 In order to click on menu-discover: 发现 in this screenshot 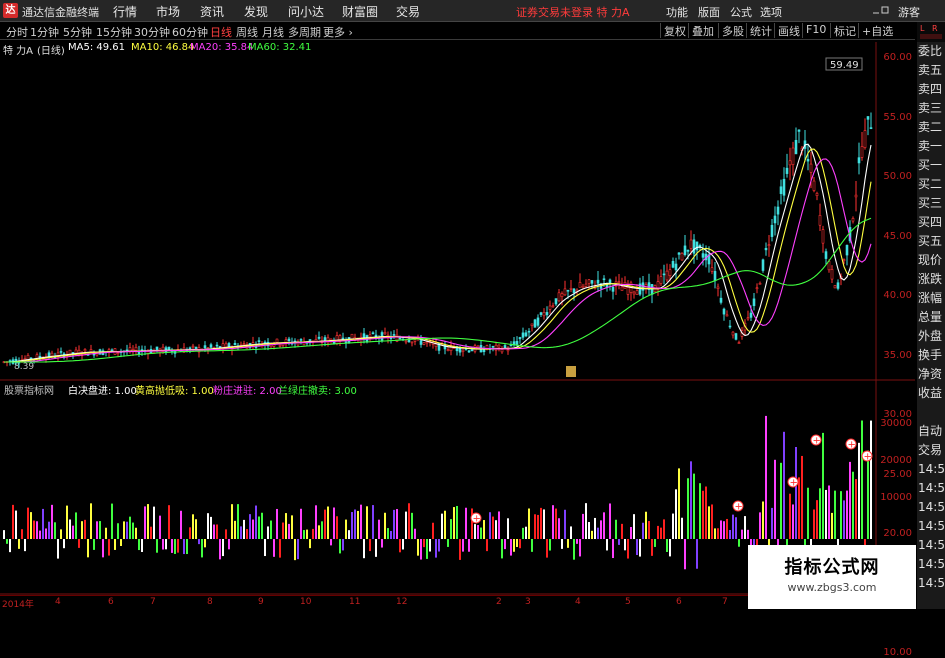, I will do `click(256, 11)`.